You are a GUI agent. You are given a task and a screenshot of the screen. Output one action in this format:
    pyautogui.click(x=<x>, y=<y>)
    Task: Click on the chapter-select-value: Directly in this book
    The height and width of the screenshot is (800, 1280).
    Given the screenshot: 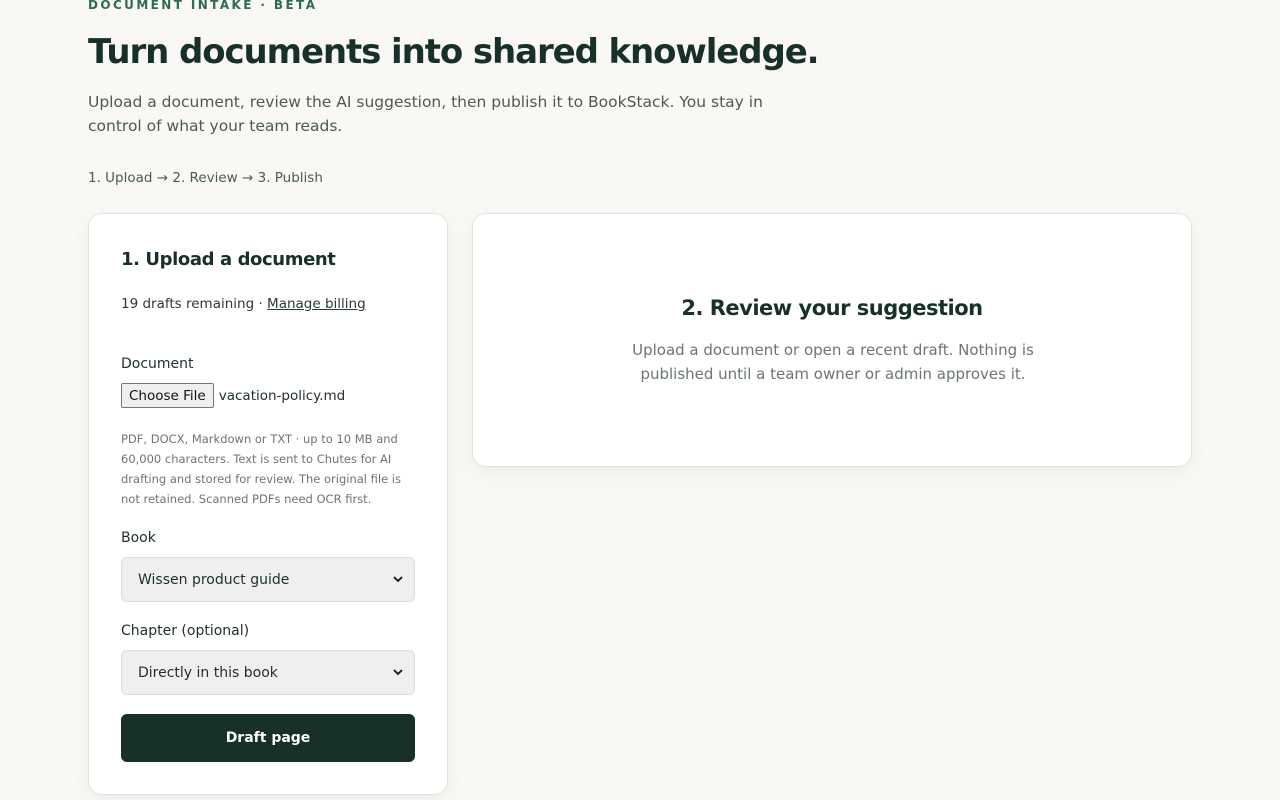 What is the action you would take?
    pyautogui.click(x=208, y=672)
    